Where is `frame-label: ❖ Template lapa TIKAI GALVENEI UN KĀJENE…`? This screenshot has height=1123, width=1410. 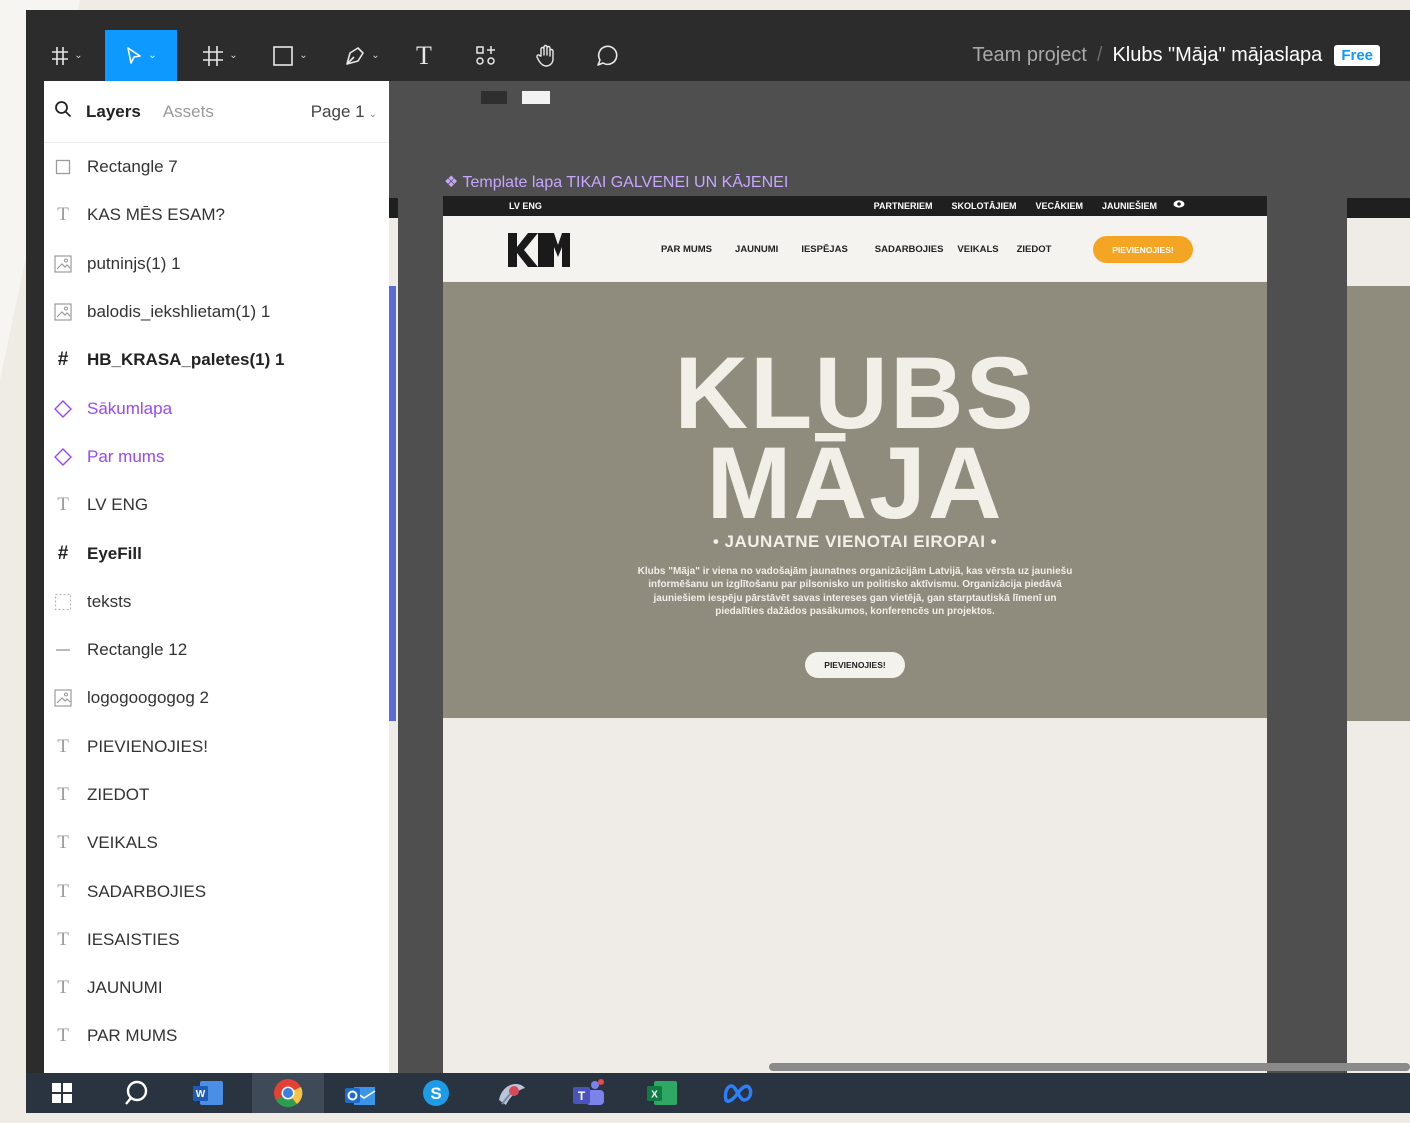 frame-label: ❖ Template lapa TIKAI GALVENEI UN KĀJENE… is located at coordinates (616, 182).